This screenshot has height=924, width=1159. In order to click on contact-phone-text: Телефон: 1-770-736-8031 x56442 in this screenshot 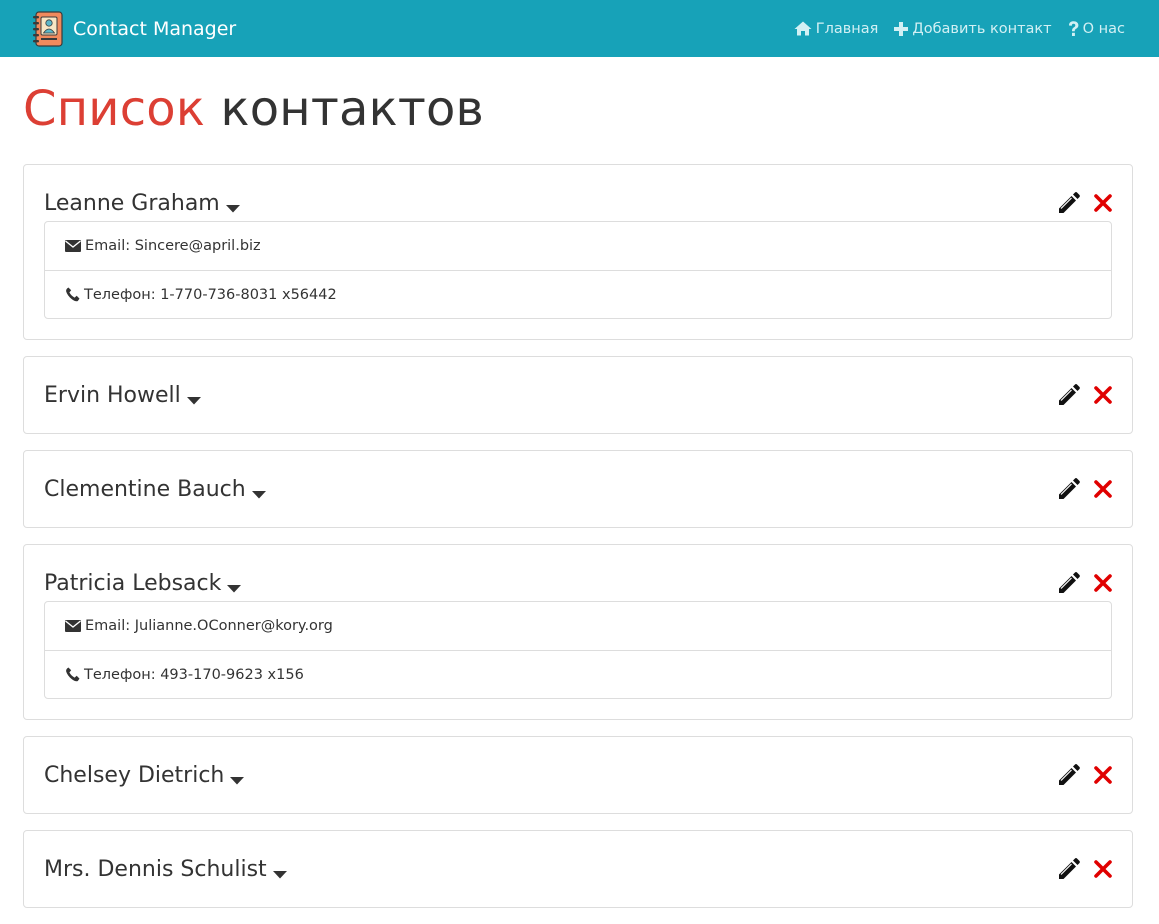, I will do `click(210, 294)`.